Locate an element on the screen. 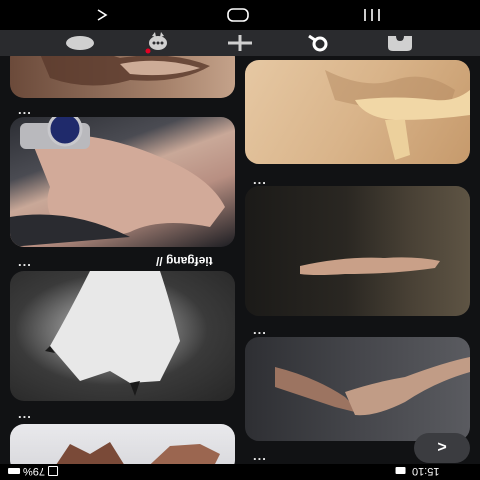  app-navigation-bar is located at coordinates (240, 43).